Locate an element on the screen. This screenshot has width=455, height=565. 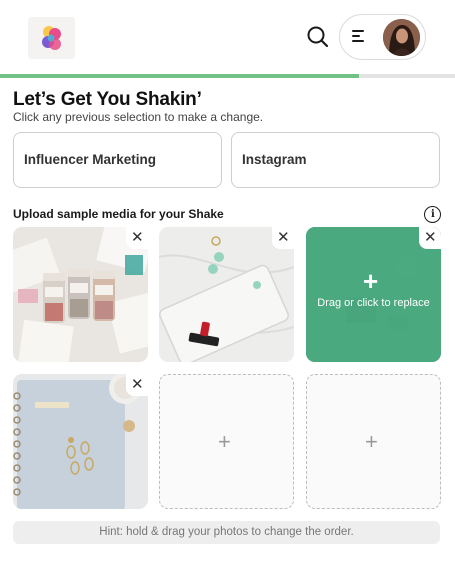
page-title: Let’s Get You Shakin’ is located at coordinates (107, 99).